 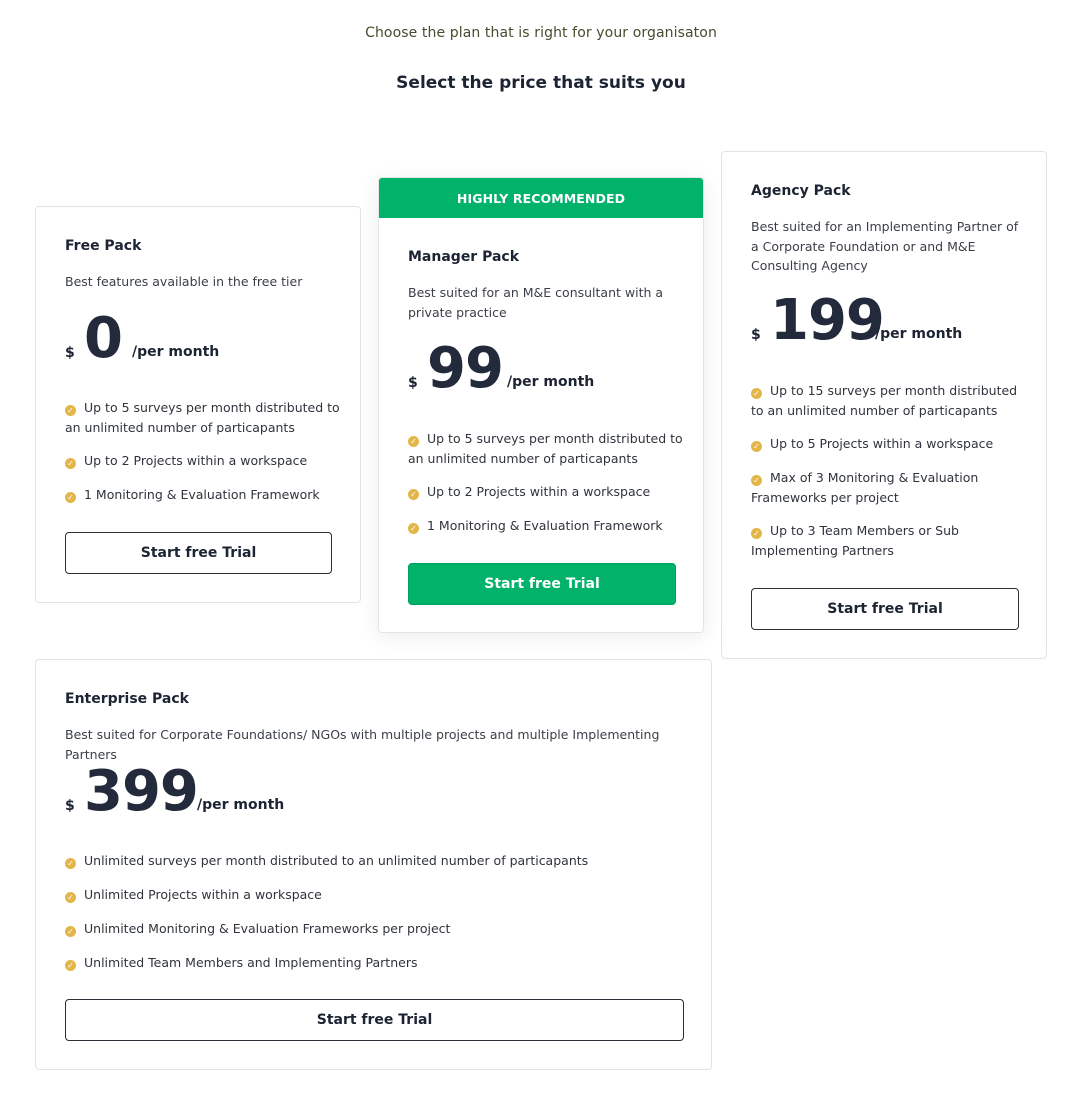 What do you see at coordinates (375, 895) in the screenshot?
I see `feature-item: ✓ Unlimited Projects within a workspace` at bounding box center [375, 895].